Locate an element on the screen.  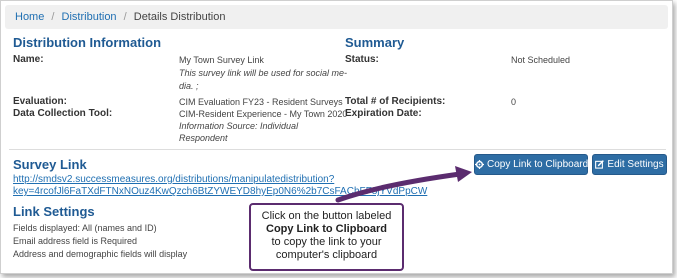
summary-heading: Summary is located at coordinates (375, 42).